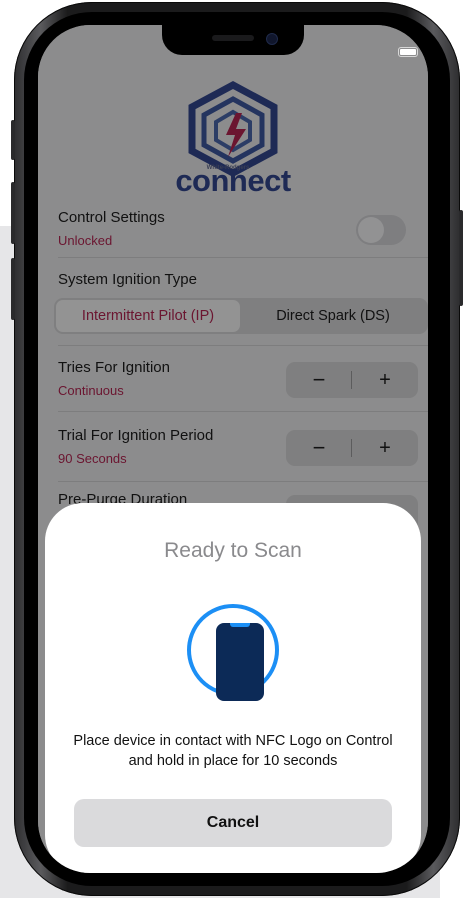  I want to click on power-button, so click(461, 258).